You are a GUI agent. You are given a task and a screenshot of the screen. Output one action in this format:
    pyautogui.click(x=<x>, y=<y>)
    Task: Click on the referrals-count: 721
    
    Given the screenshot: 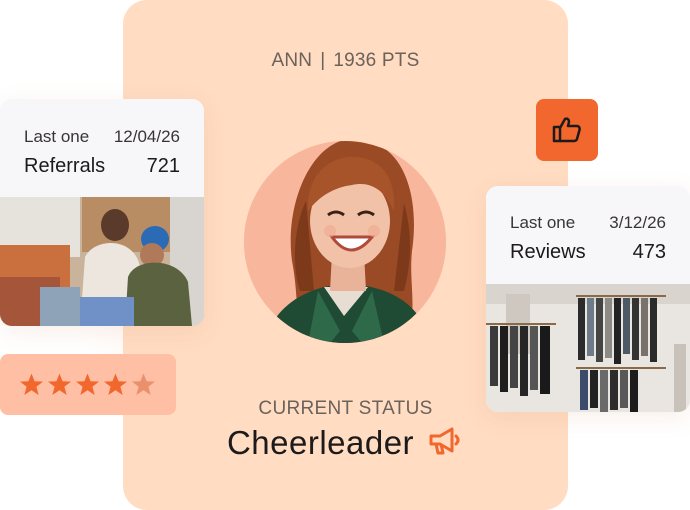 What is the action you would take?
    pyautogui.click(x=163, y=166)
    